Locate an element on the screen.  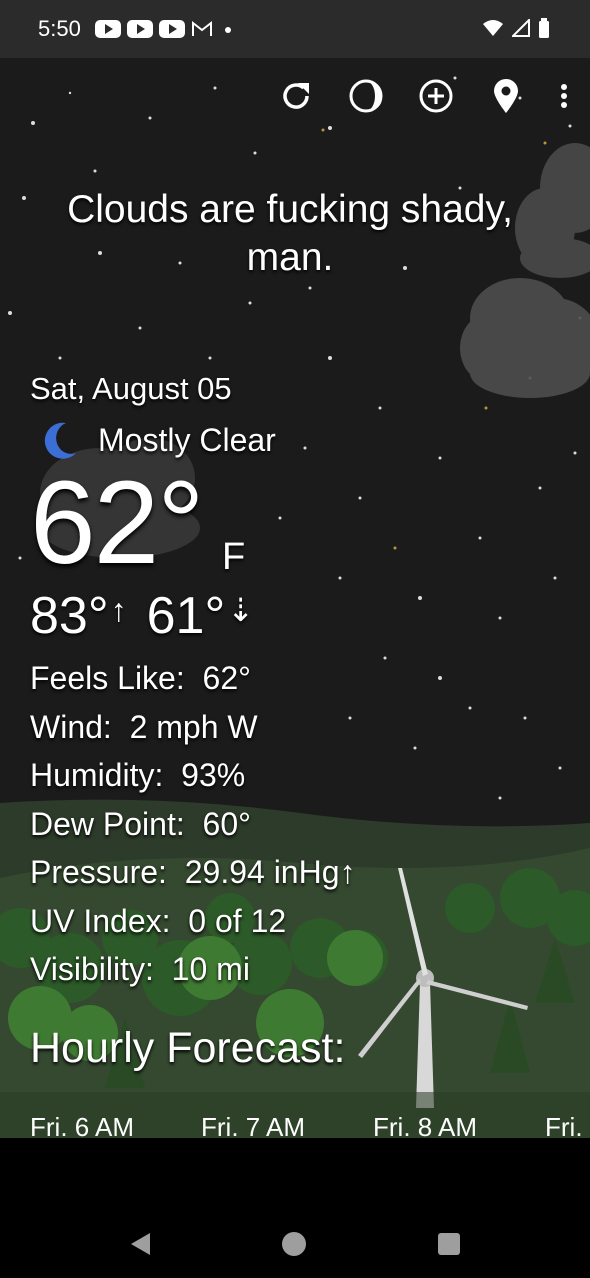
status-bar: 5:50 is located at coordinates (295, 29).